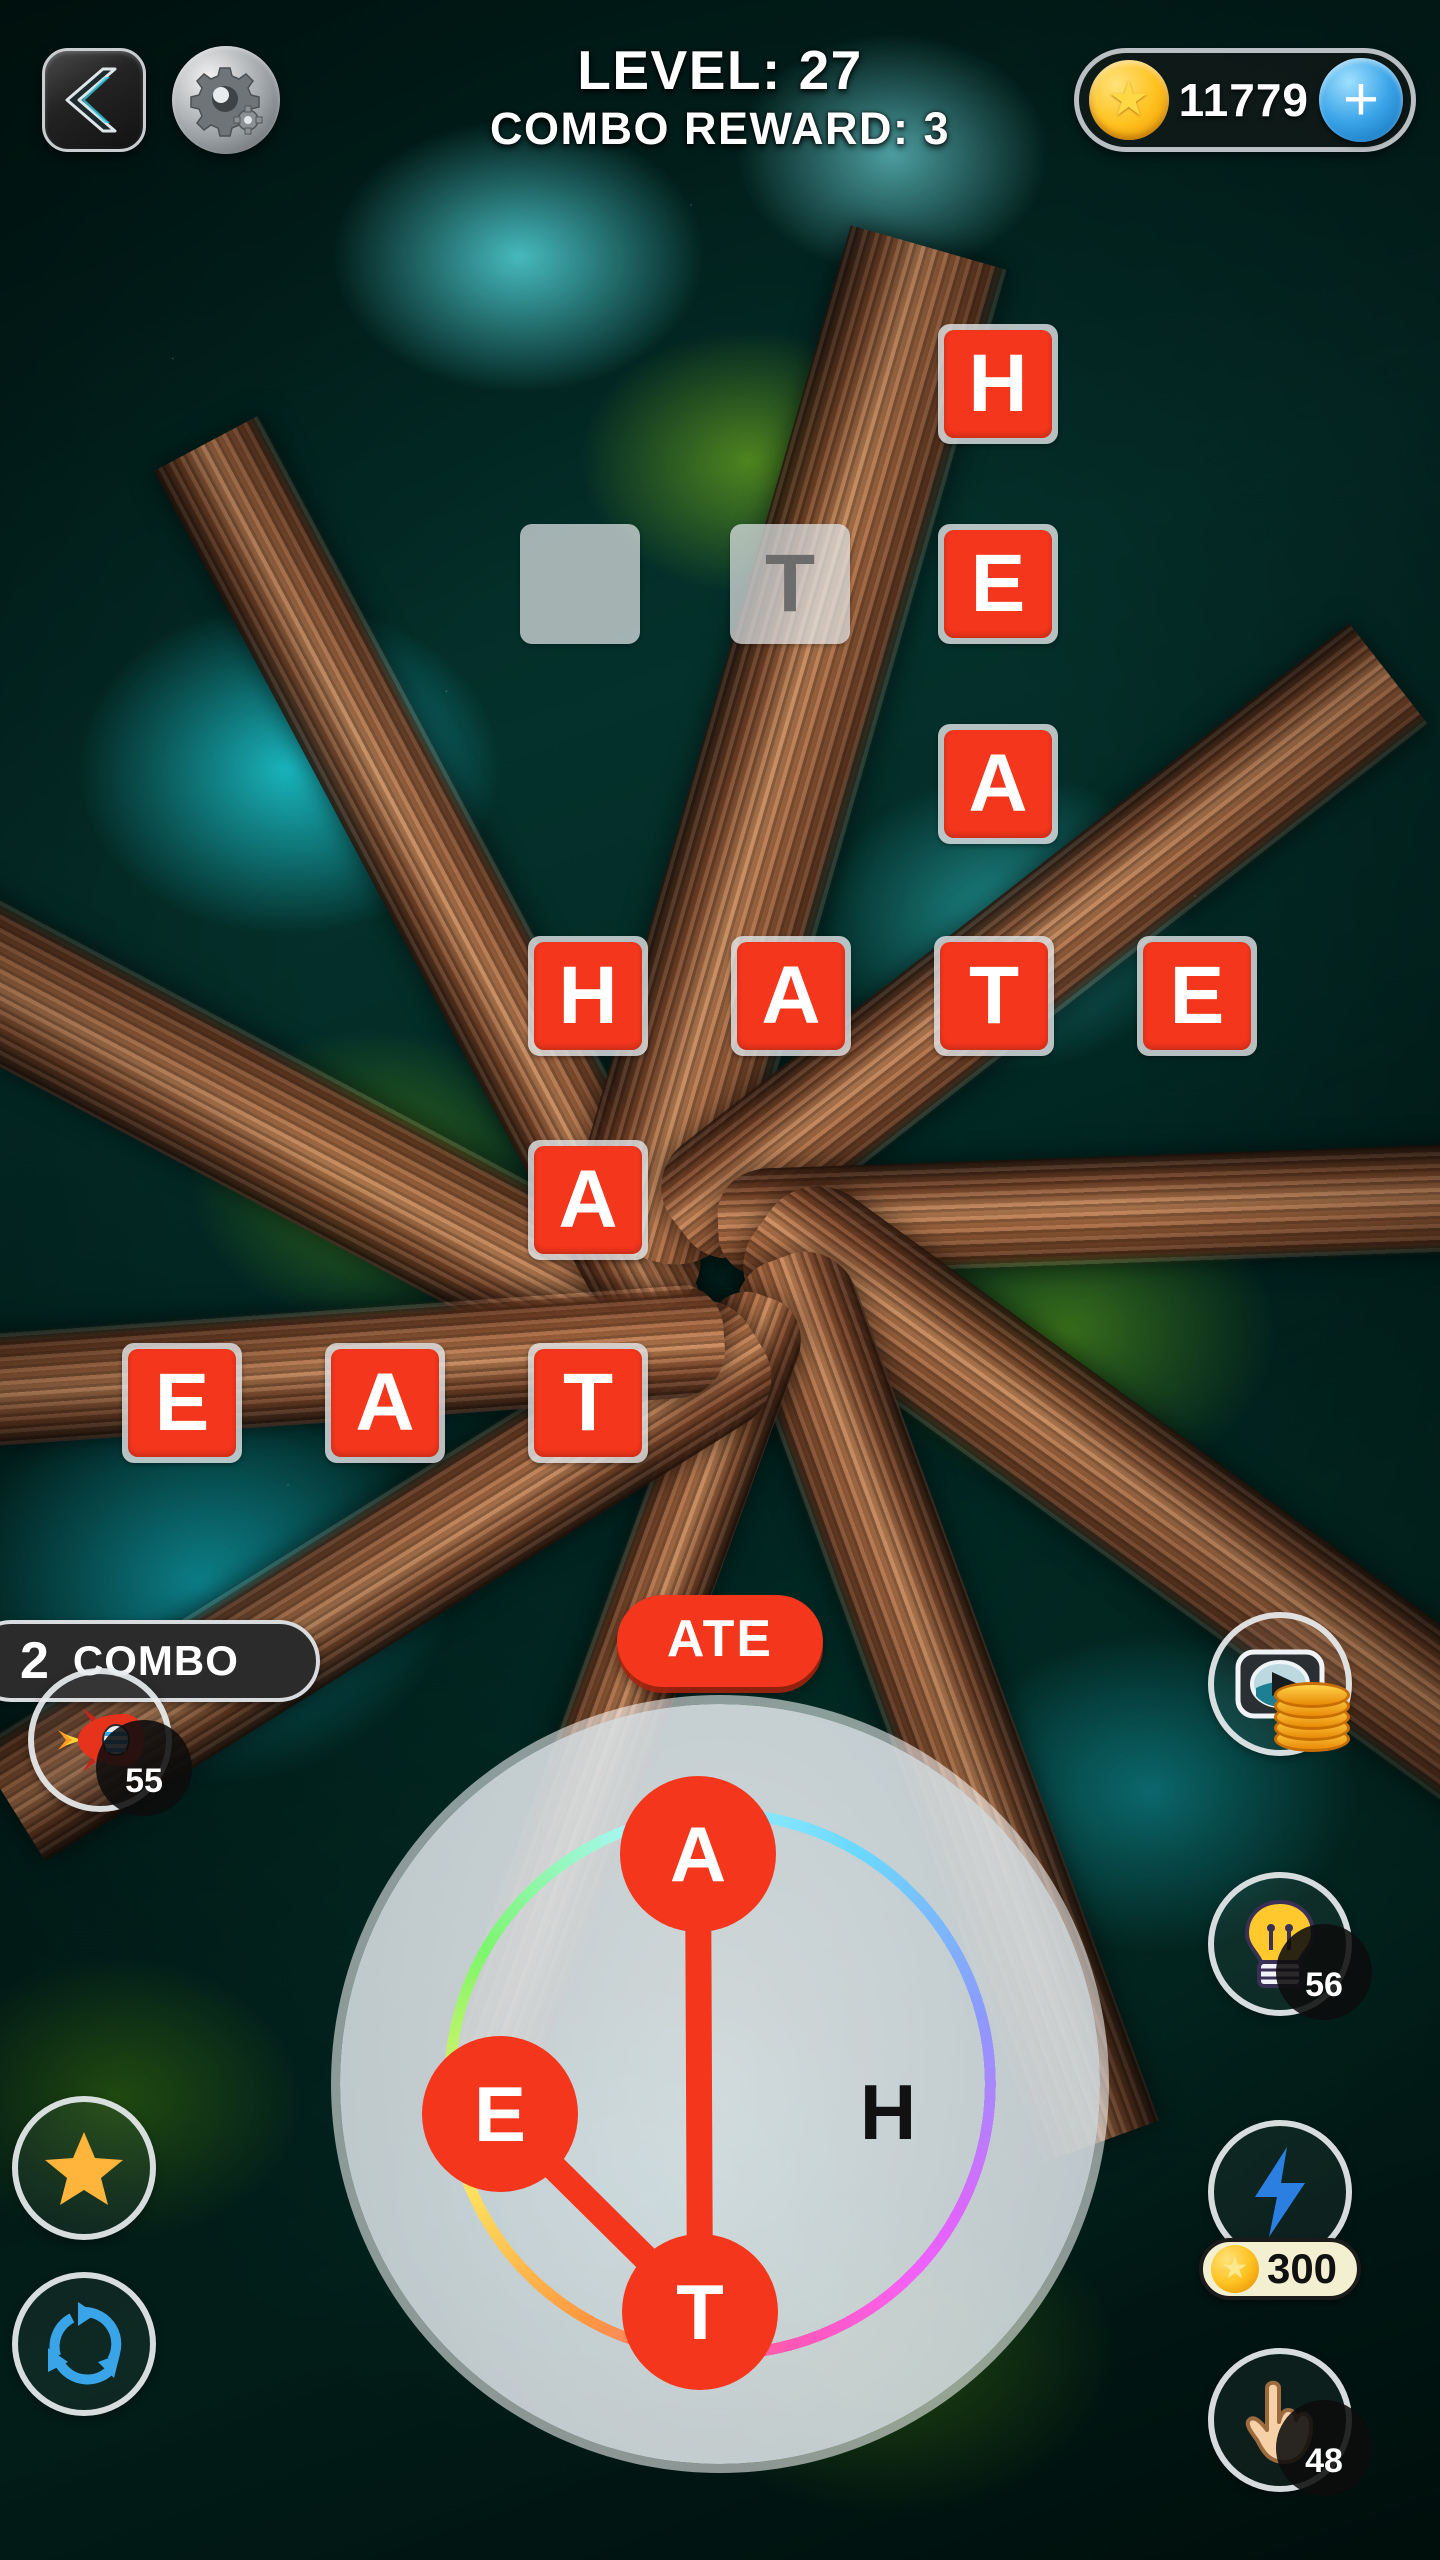  I want to click on lightning-price: ★ 300, so click(1280, 2269).